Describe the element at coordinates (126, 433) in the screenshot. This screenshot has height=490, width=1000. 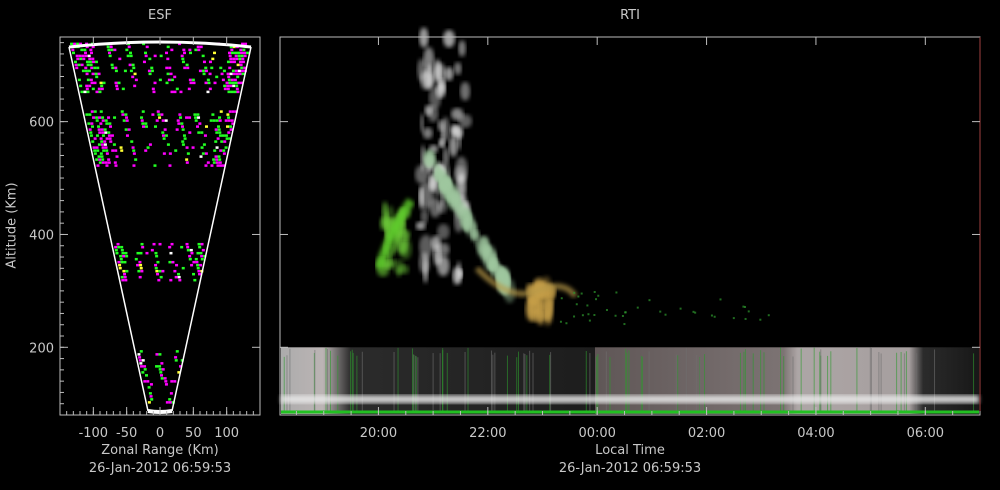
I see `esf-x-tick-label: -50` at that location.